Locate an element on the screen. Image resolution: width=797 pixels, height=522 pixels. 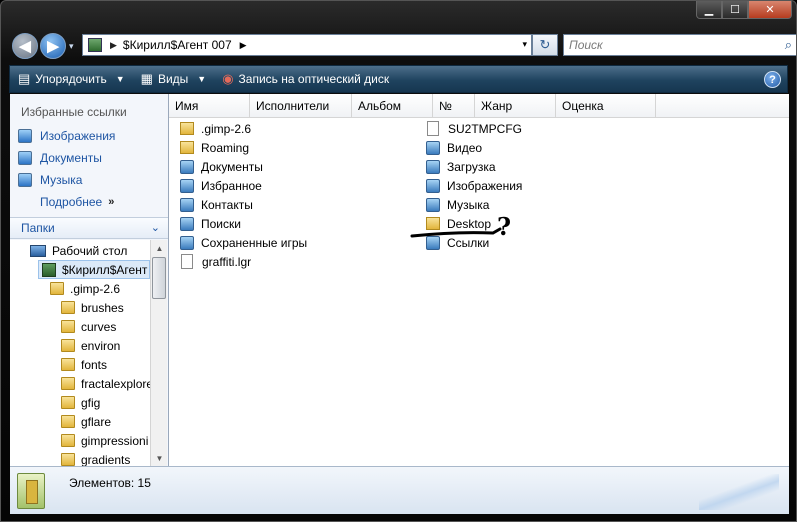
address-dropdown-icon: ▾ is located at coordinates (524, 44).